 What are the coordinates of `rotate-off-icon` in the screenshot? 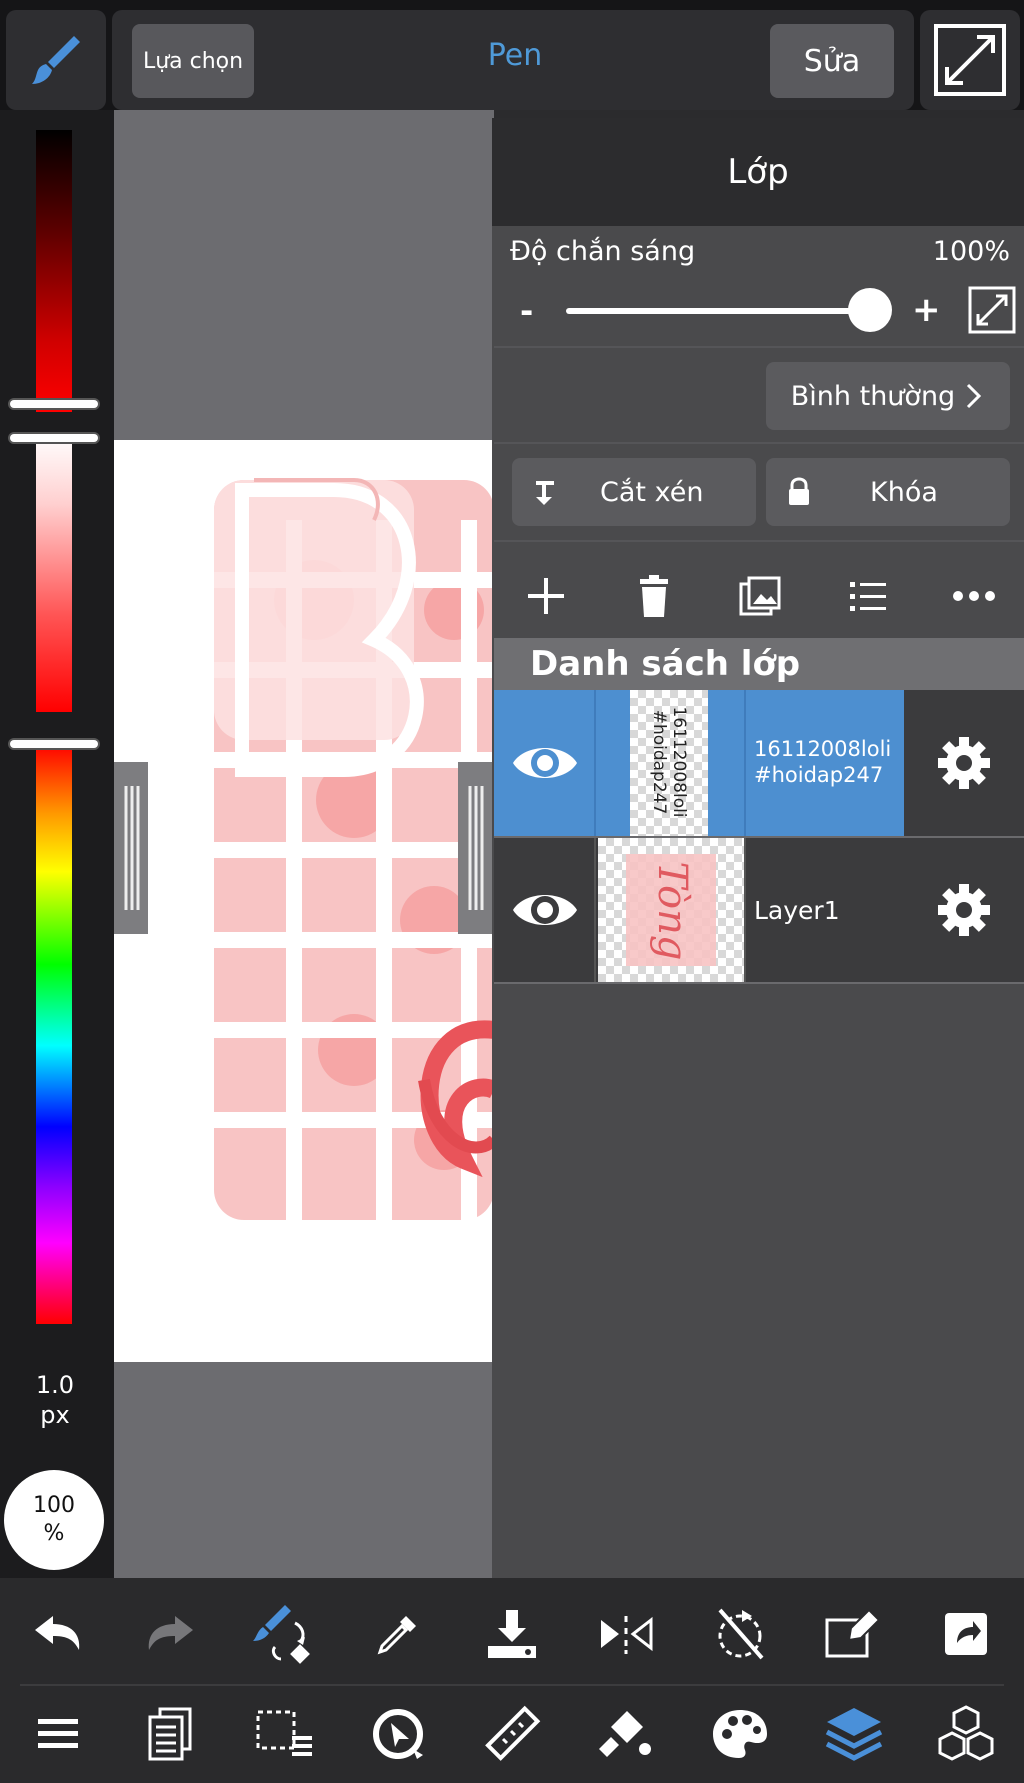 It's located at (741, 1634).